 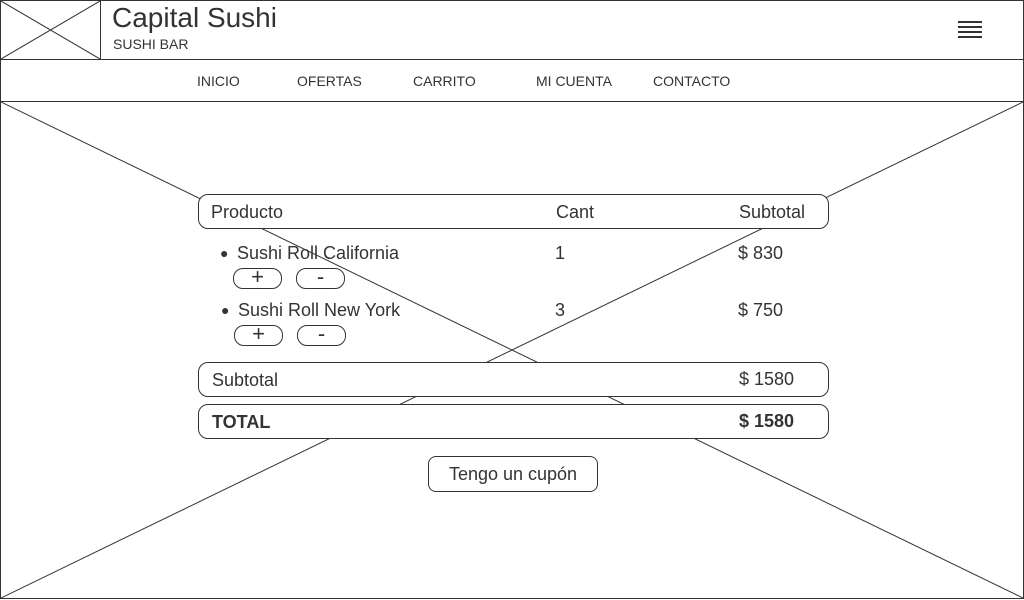 I want to click on subtotal-row: Subtotal $ 1580, so click(x=513, y=379).